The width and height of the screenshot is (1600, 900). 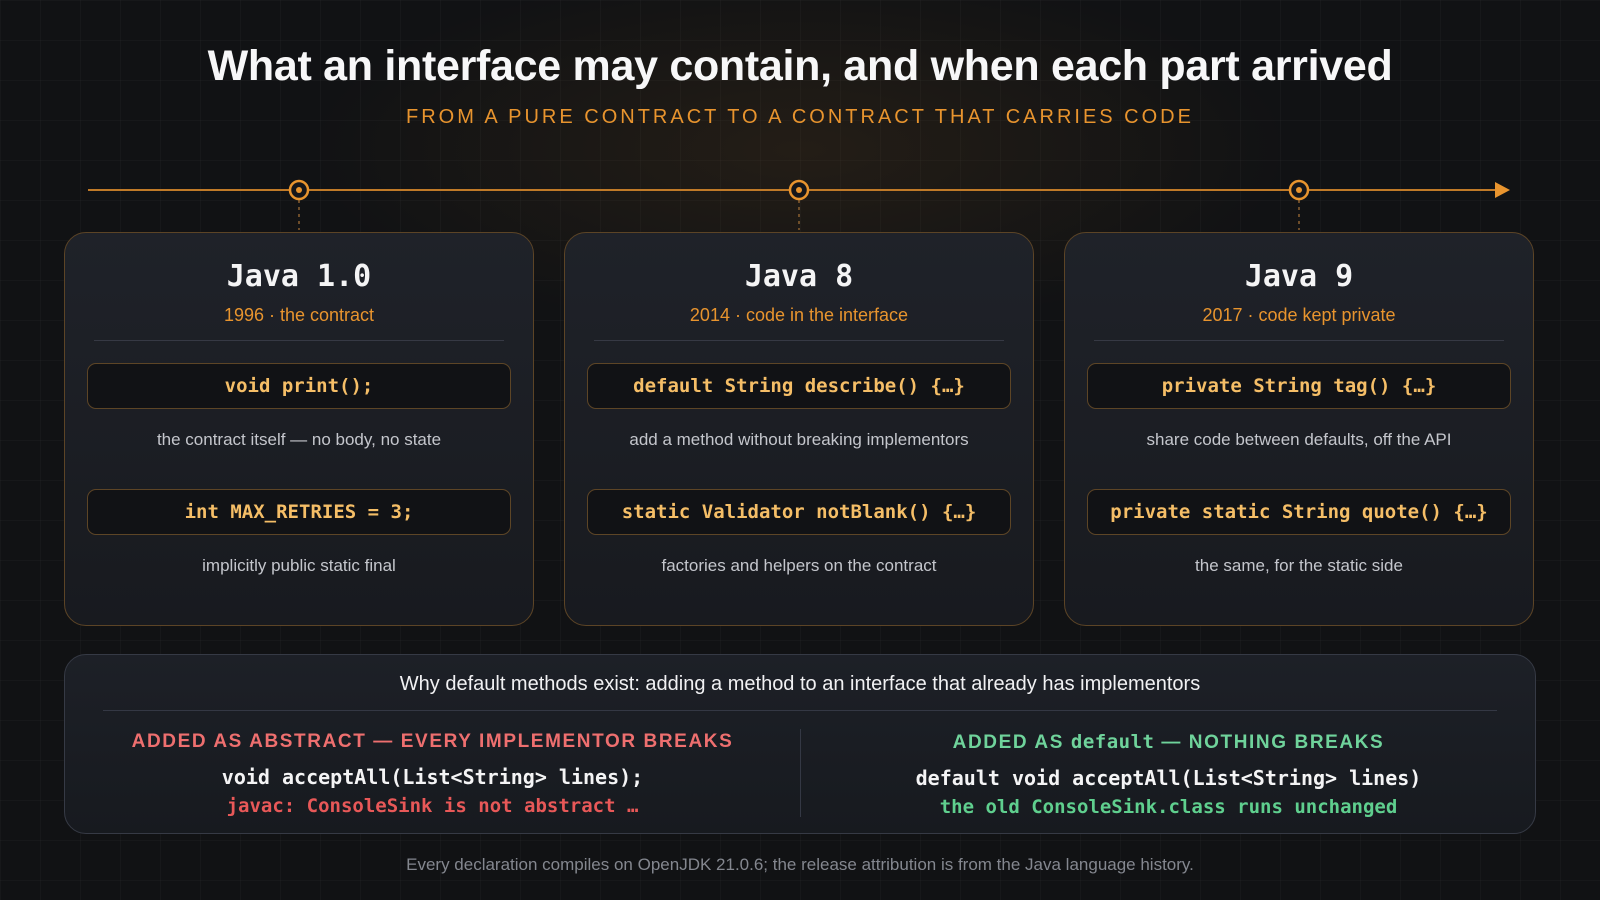 I want to click on code-note: the same, for the static side, so click(x=1299, y=565).